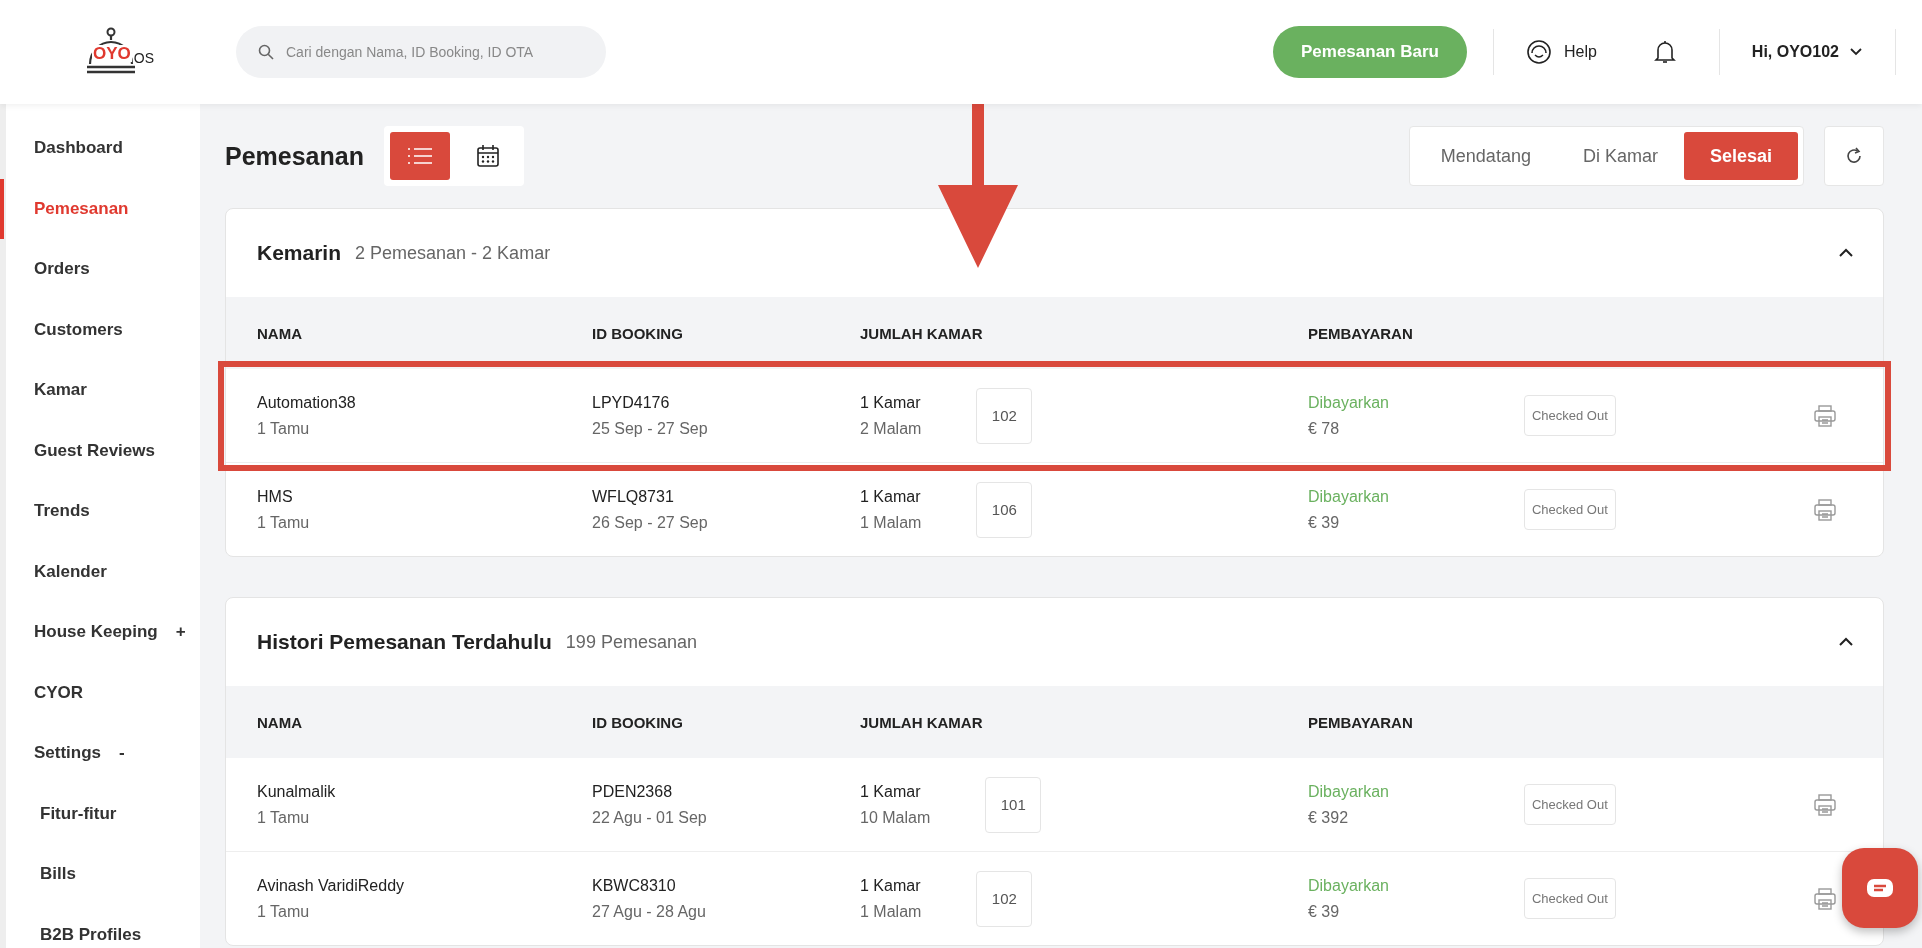 The height and width of the screenshot is (948, 1922). I want to click on booking-id: LPYD4176, so click(631, 402).